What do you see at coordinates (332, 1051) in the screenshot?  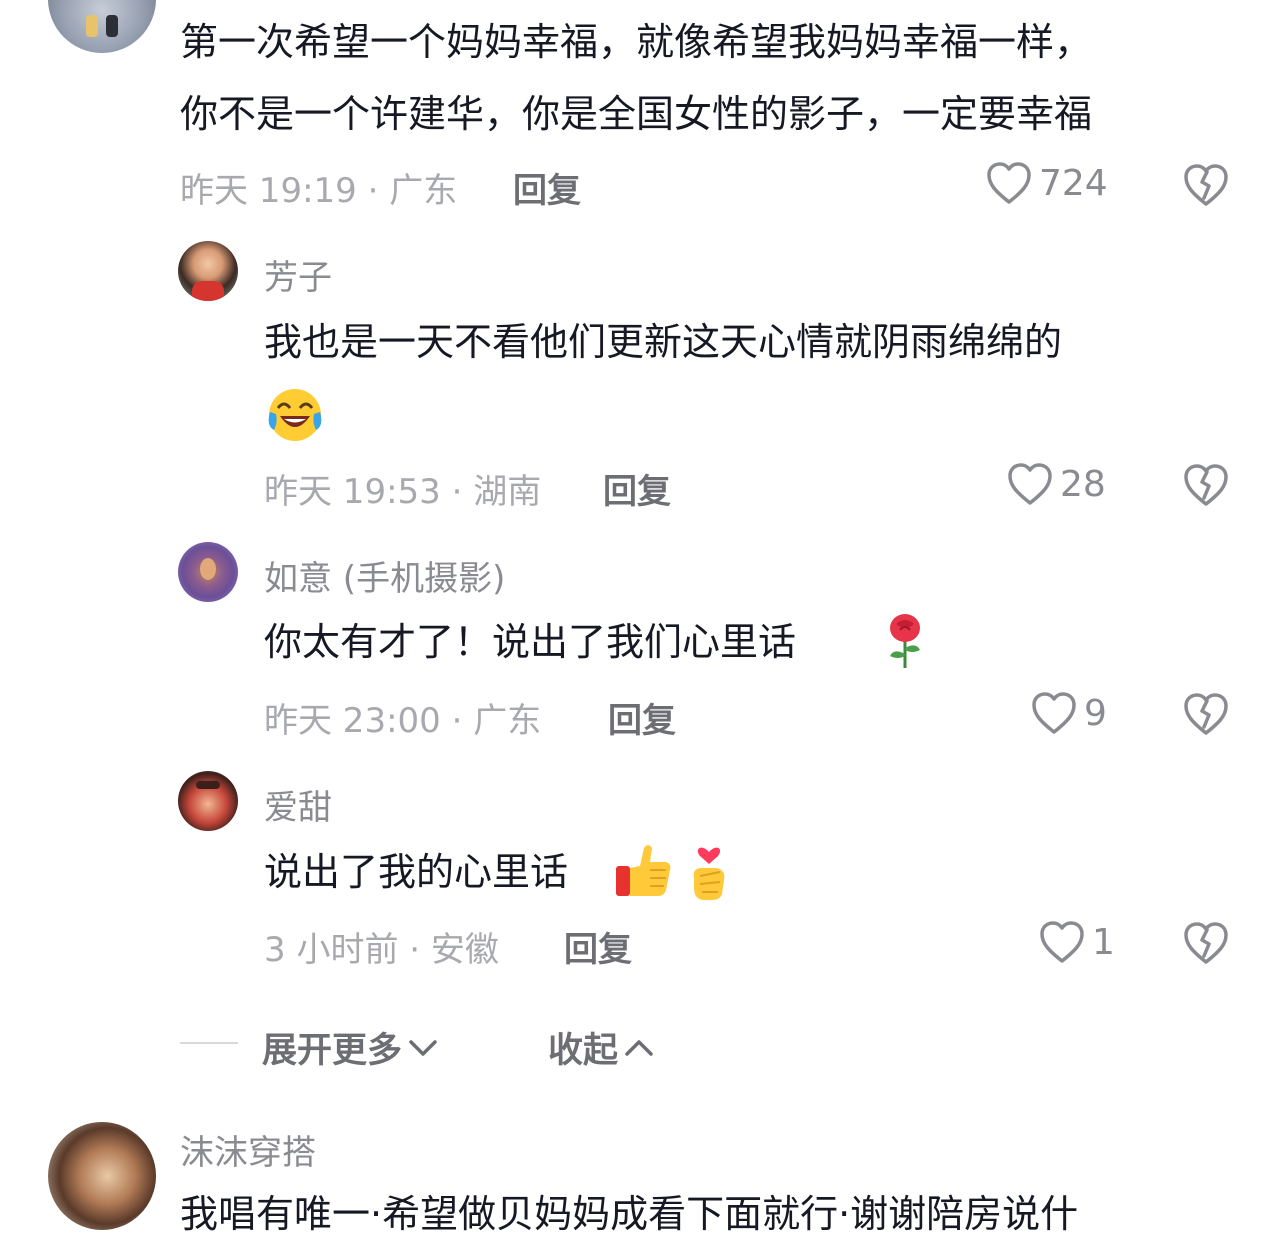 I see `expand-more-label: 展开更多` at bounding box center [332, 1051].